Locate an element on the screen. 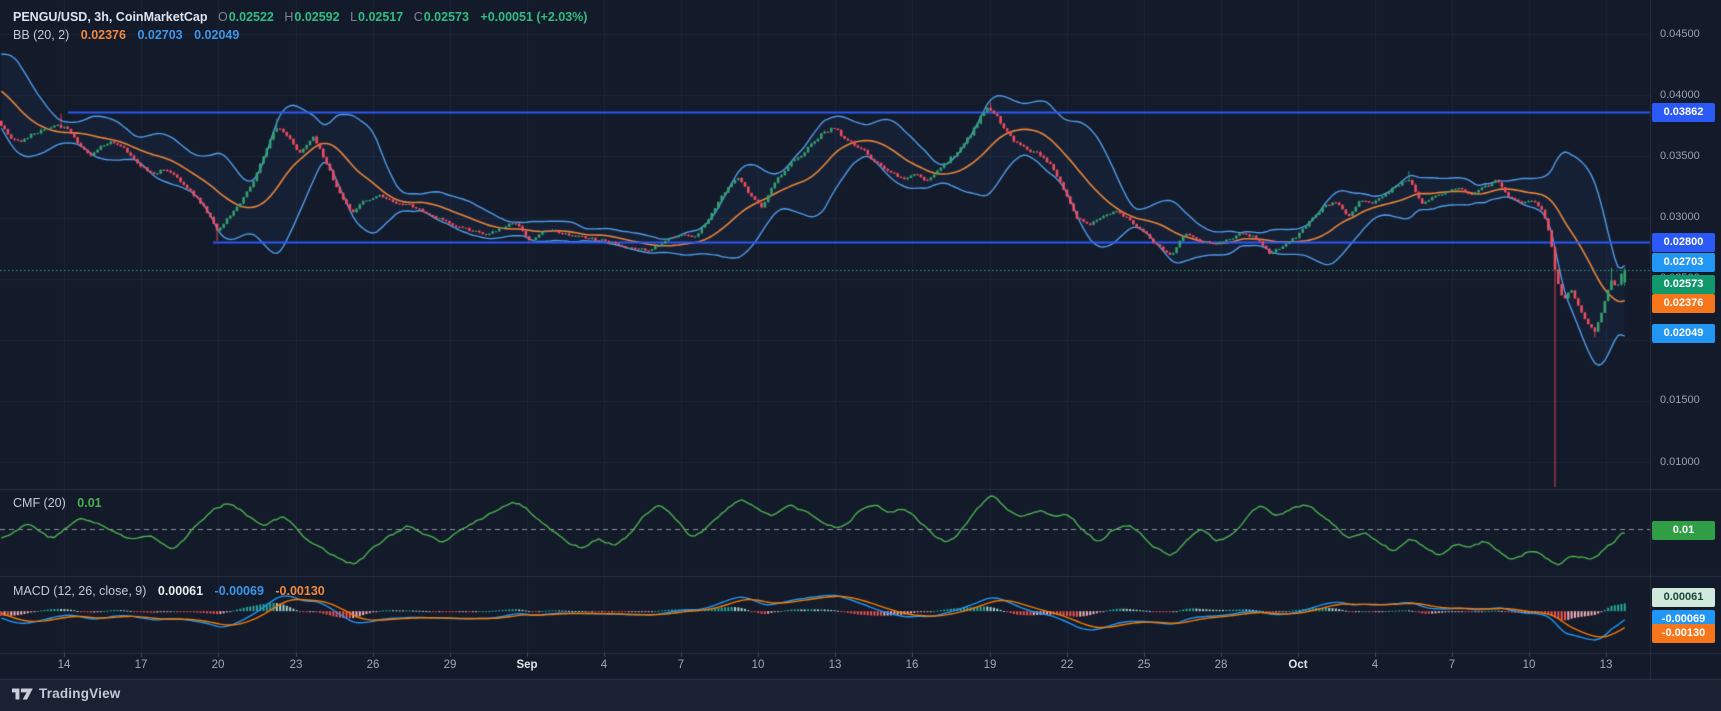  time-tick-label: 23 is located at coordinates (296, 665).